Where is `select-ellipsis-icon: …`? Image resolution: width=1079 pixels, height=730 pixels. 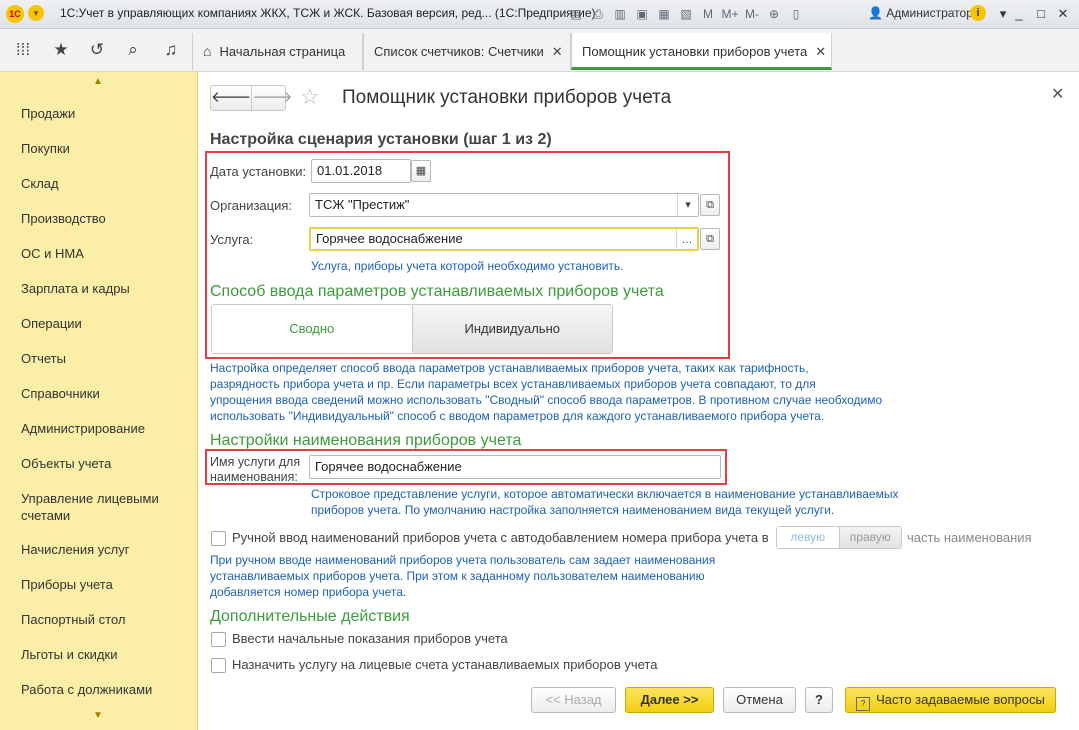 select-ellipsis-icon: … is located at coordinates (686, 240).